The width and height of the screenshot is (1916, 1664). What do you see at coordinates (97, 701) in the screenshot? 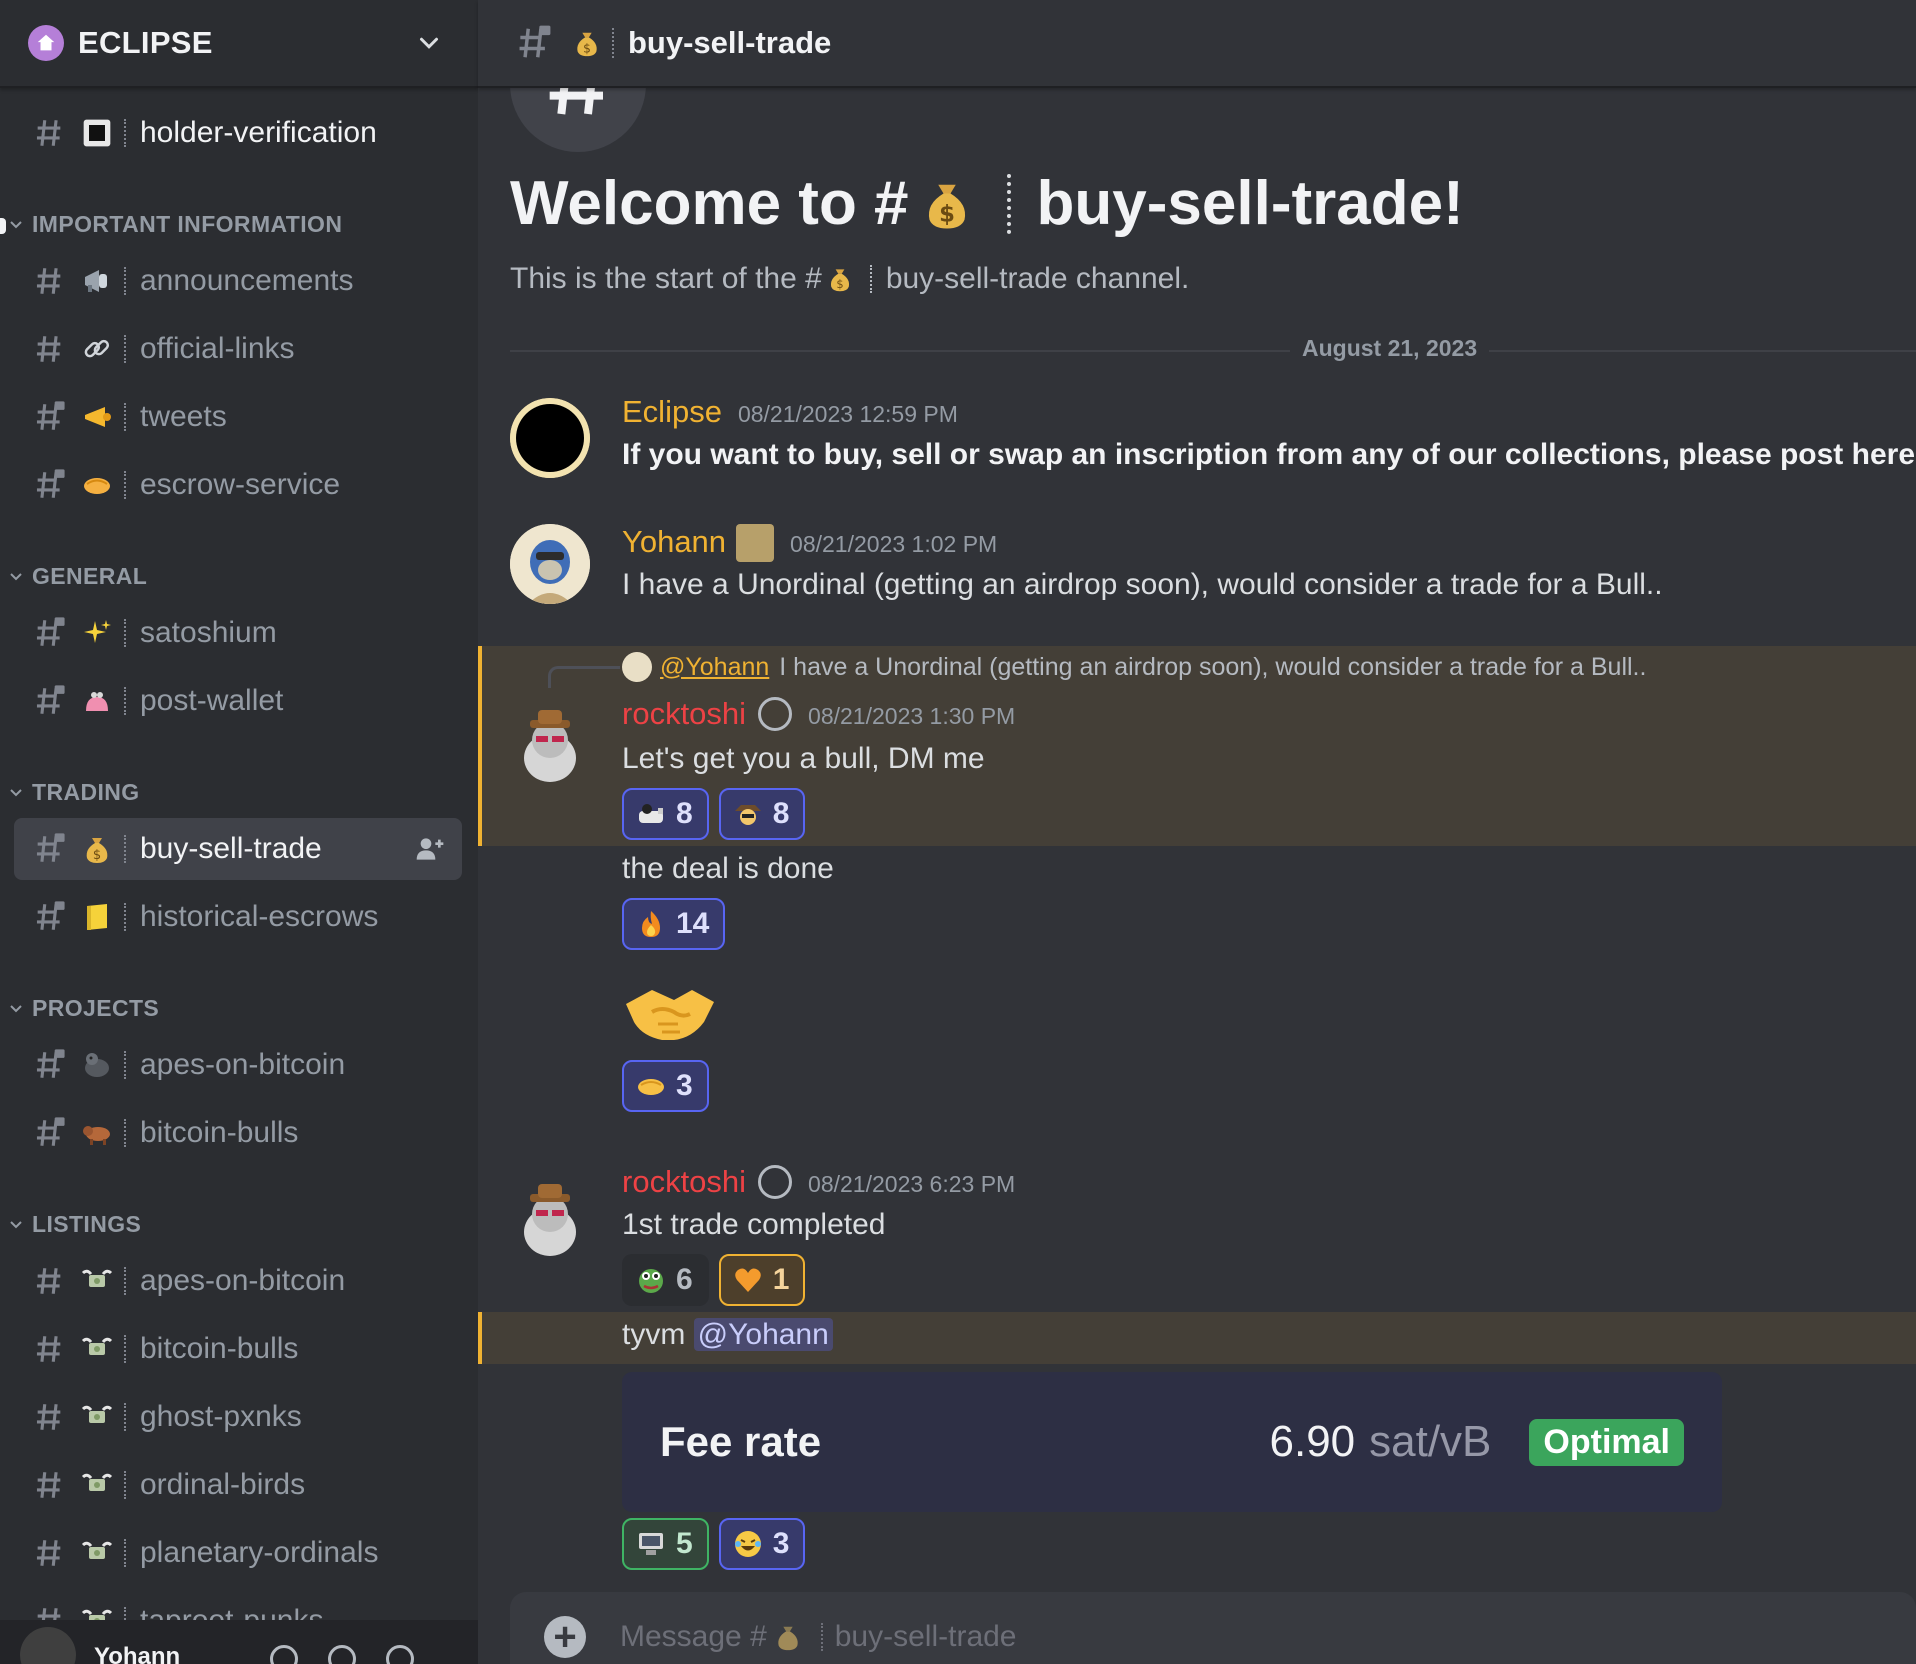
I see `purse-icon` at bounding box center [97, 701].